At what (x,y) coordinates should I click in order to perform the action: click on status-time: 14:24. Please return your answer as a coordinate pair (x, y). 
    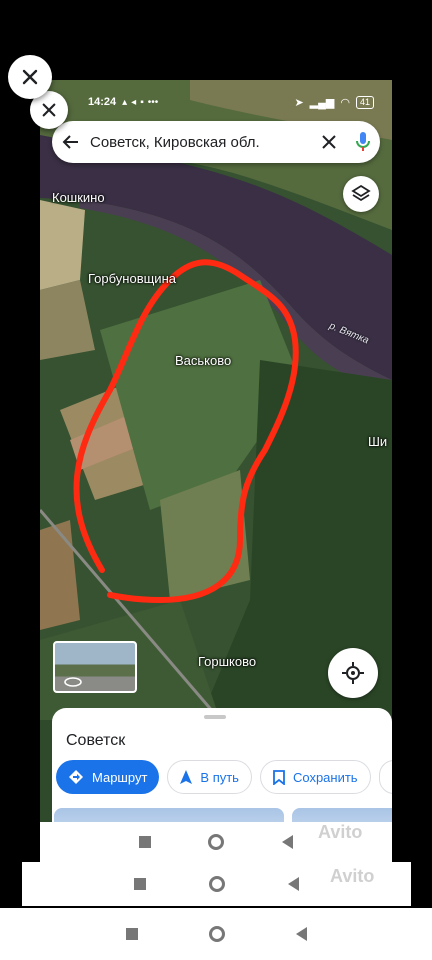
    Looking at the image, I should click on (102, 102).